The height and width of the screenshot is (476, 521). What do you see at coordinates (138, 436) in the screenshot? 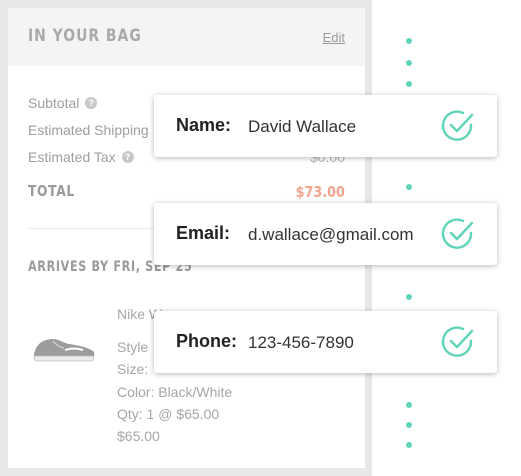
I see `item-price: $65.00` at bounding box center [138, 436].